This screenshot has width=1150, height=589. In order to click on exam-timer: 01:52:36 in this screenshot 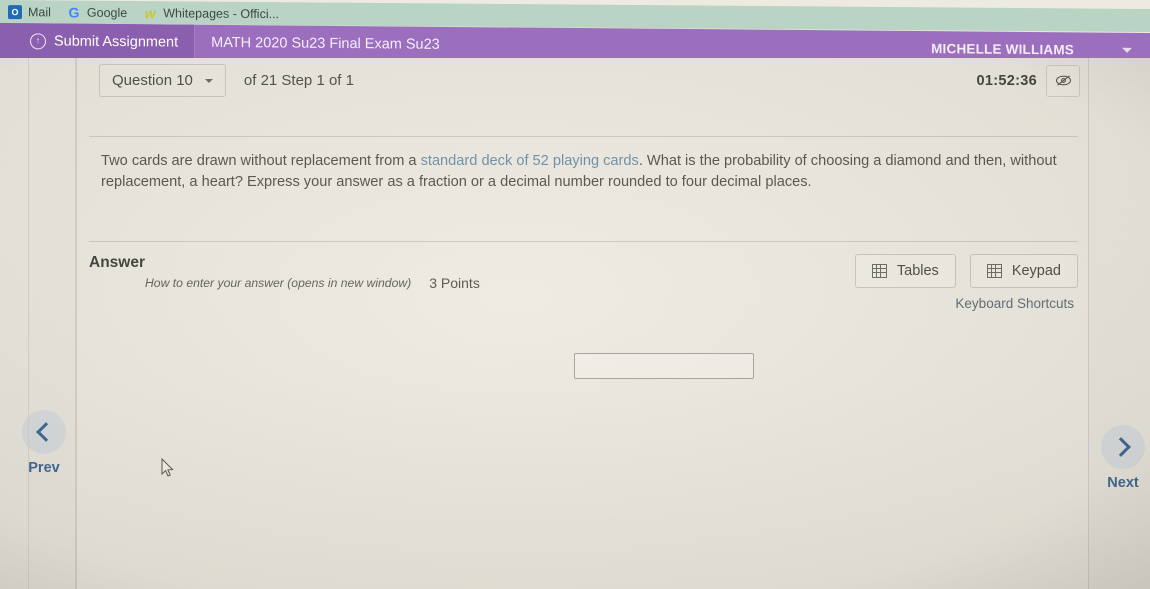, I will do `click(1006, 80)`.